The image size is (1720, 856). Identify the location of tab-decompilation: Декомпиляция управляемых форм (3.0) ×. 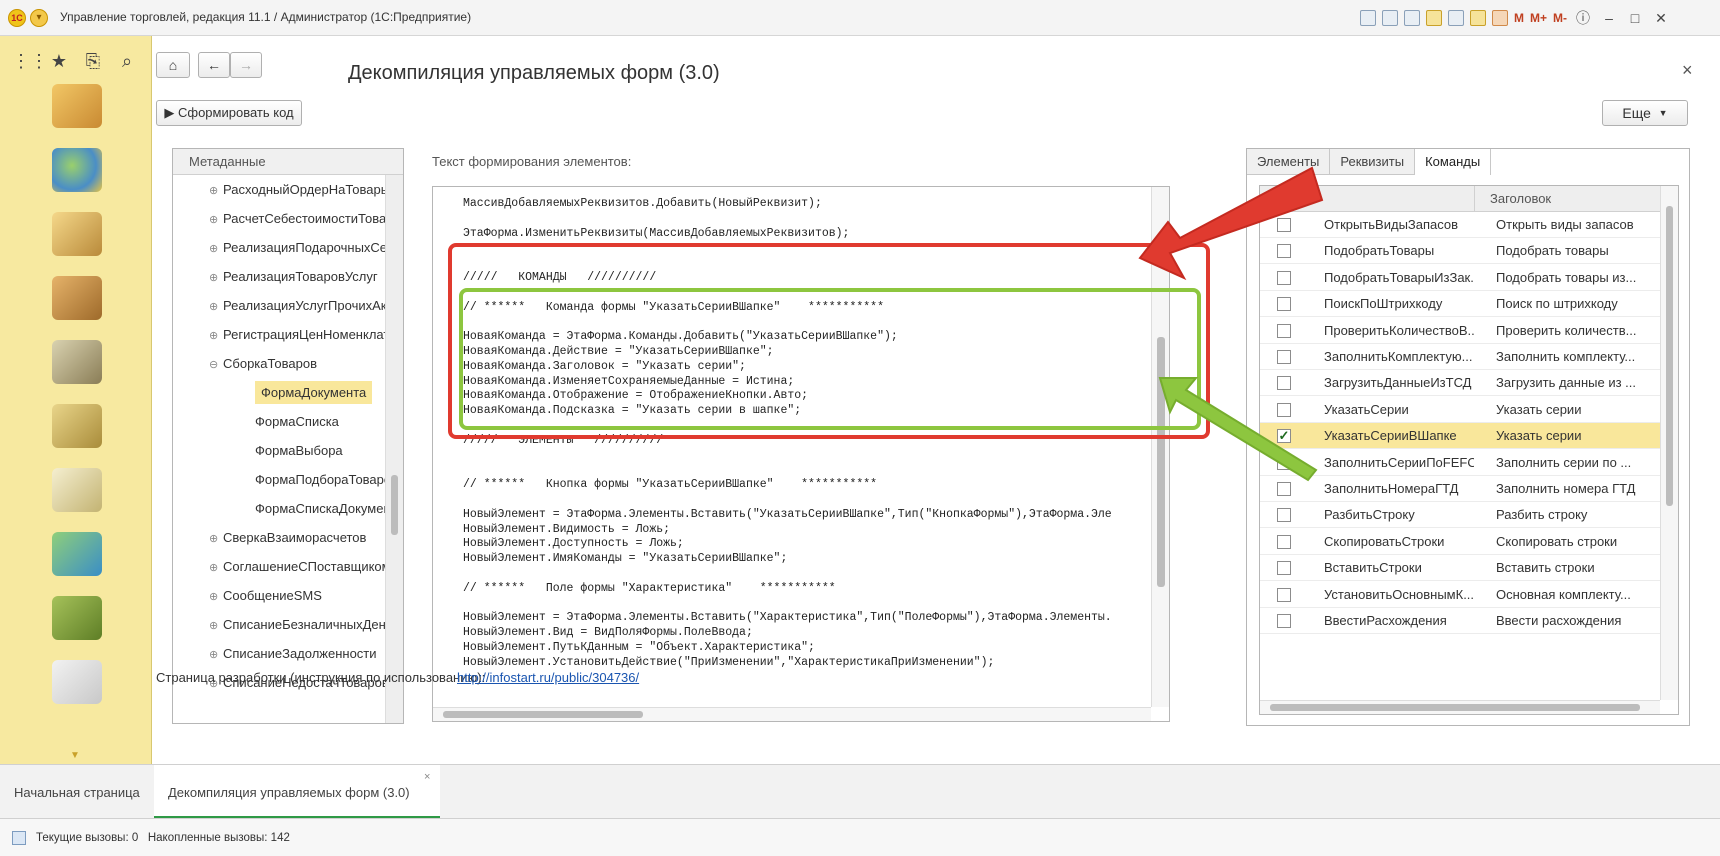
(297, 792).